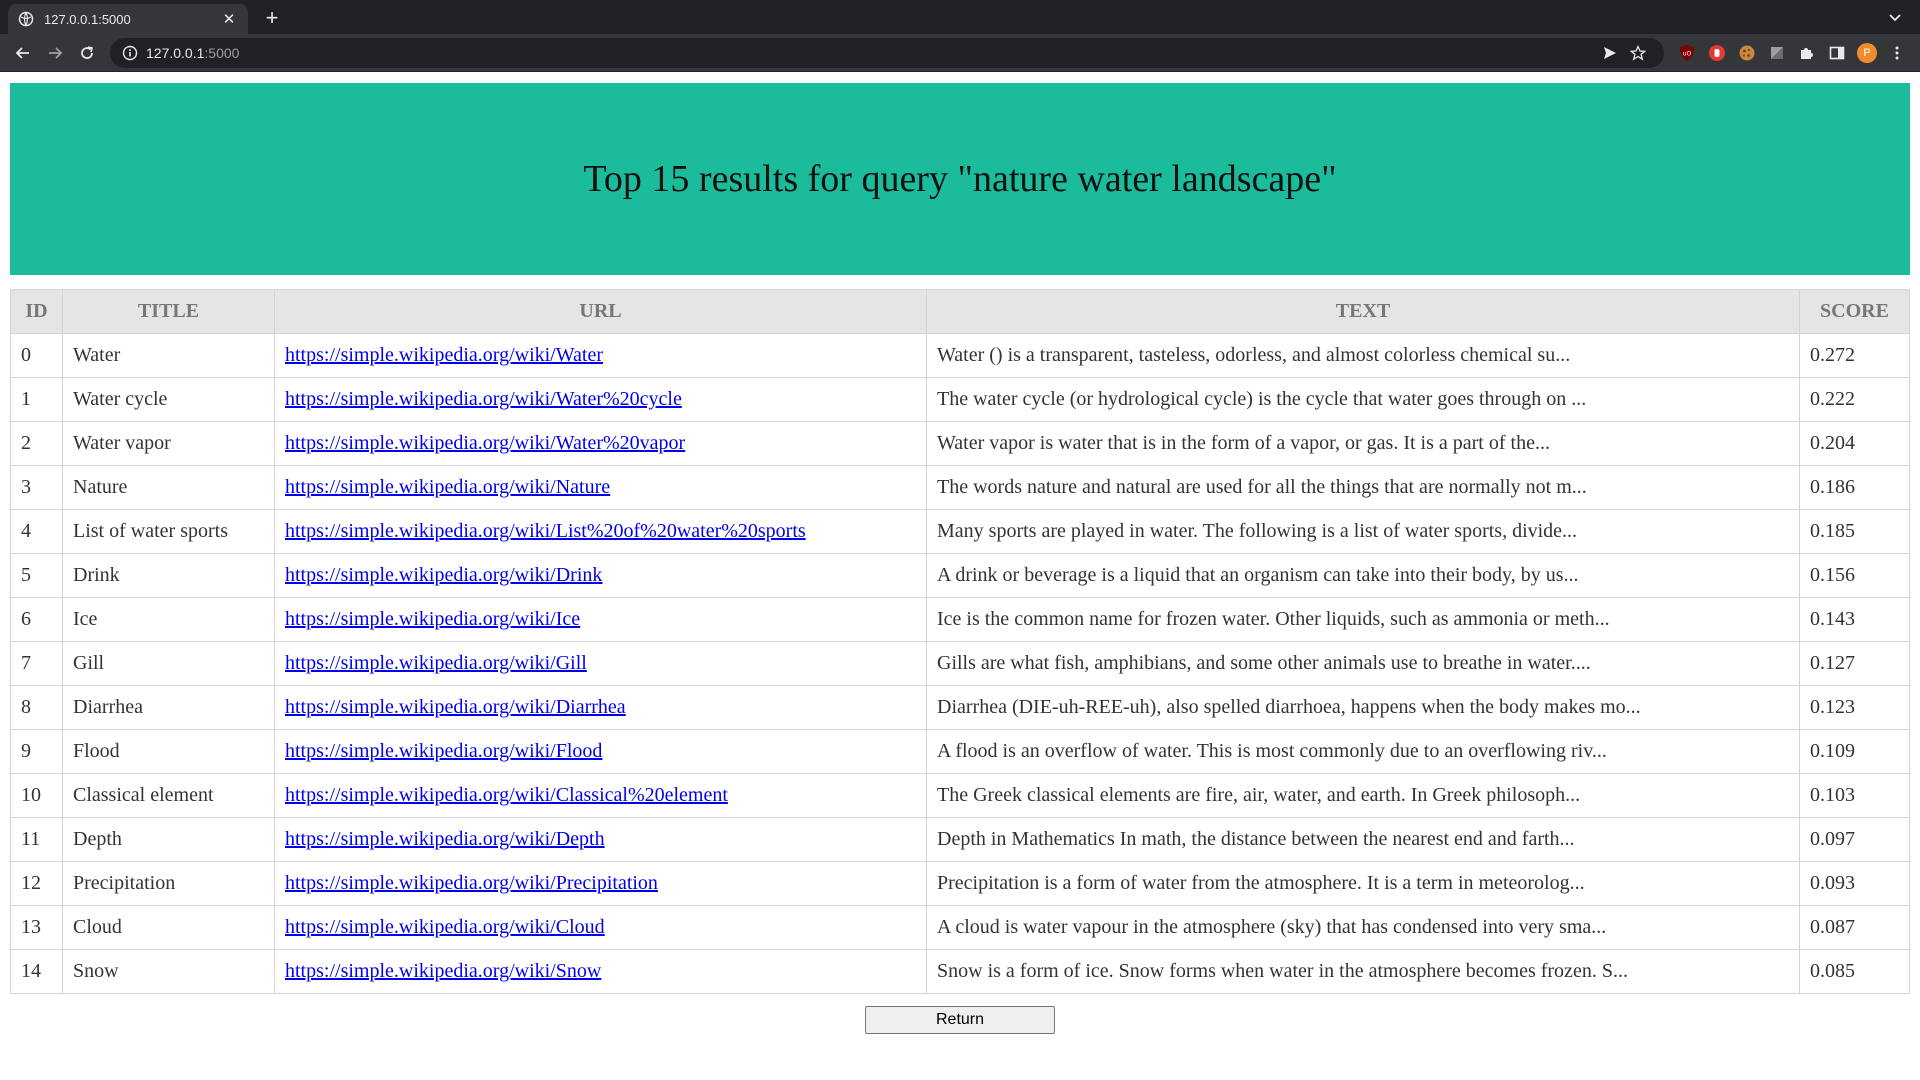 The width and height of the screenshot is (1920, 1080). What do you see at coordinates (87, 53) in the screenshot?
I see `reload-button` at bounding box center [87, 53].